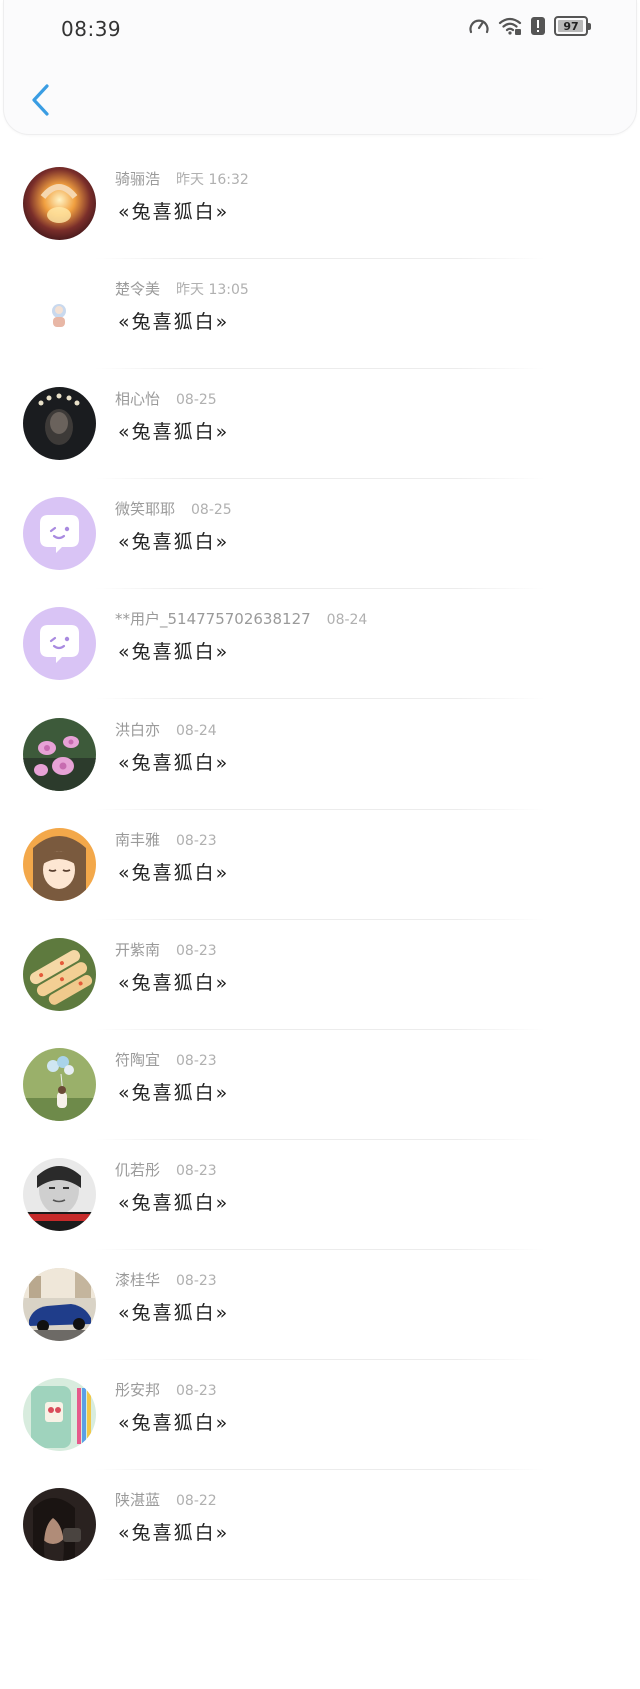  I want to click on battery-text: 97, so click(571, 26).